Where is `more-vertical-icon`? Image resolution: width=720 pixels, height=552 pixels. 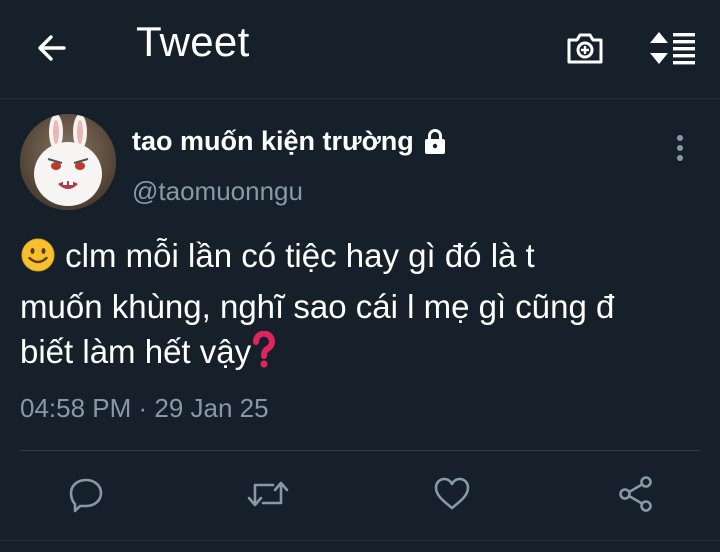 more-vertical-icon is located at coordinates (680, 148).